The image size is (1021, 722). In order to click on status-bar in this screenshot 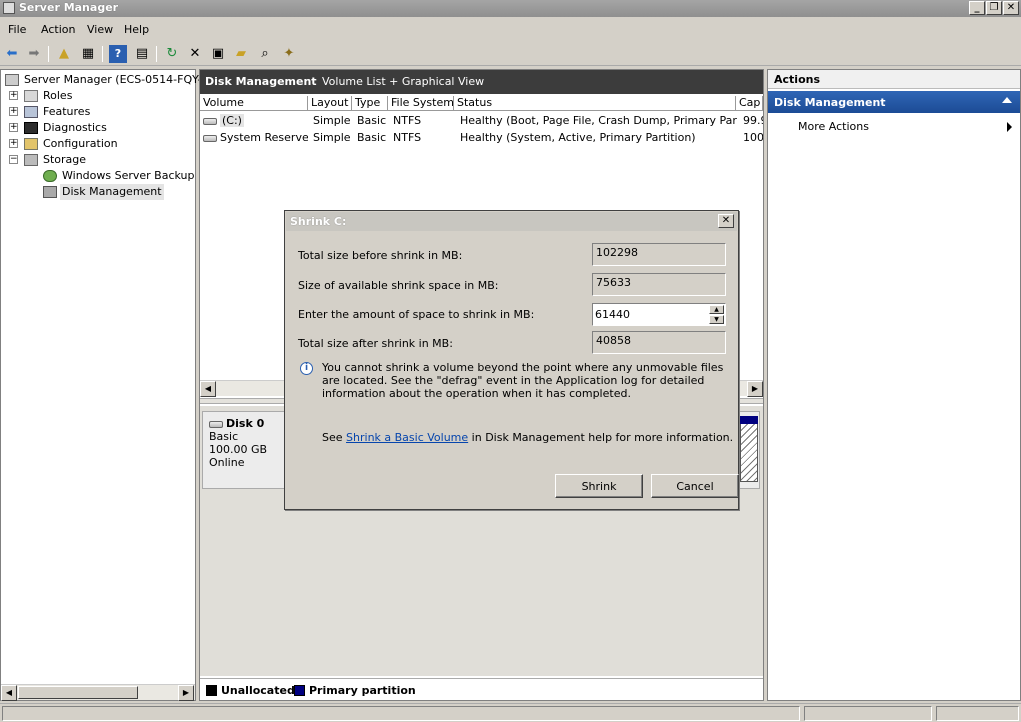, I will do `click(510, 712)`.